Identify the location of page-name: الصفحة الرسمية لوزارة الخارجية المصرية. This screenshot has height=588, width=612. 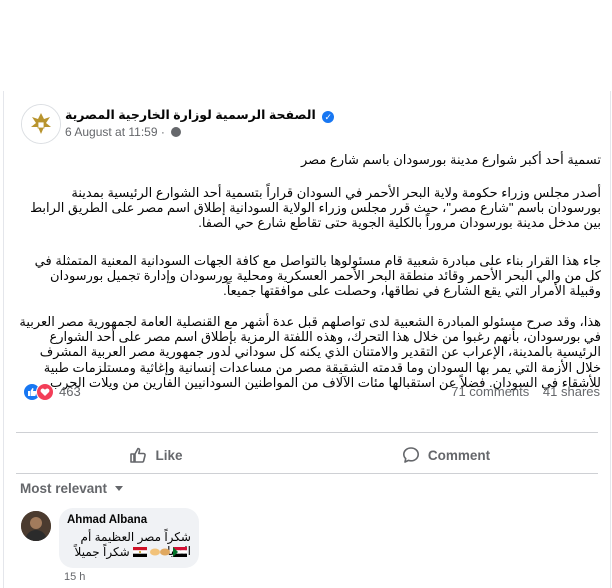
(190, 115).